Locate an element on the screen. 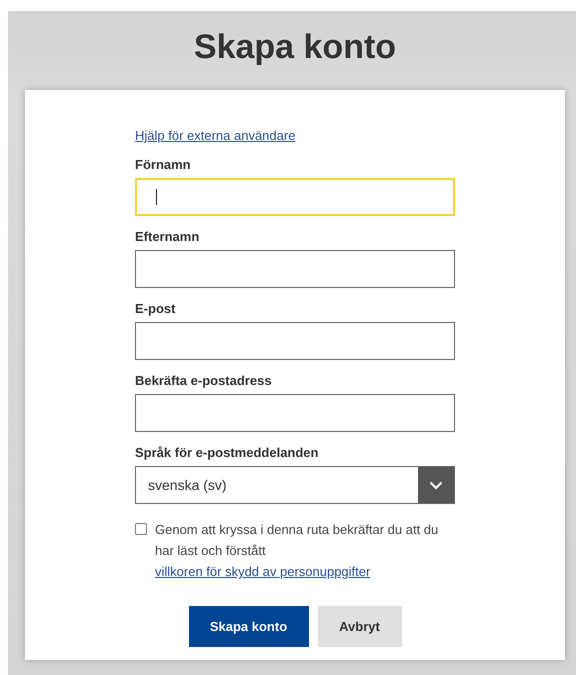 This screenshot has width=576, height=675. terms-link: villkoren för skydd av personuppgifter is located at coordinates (262, 571).